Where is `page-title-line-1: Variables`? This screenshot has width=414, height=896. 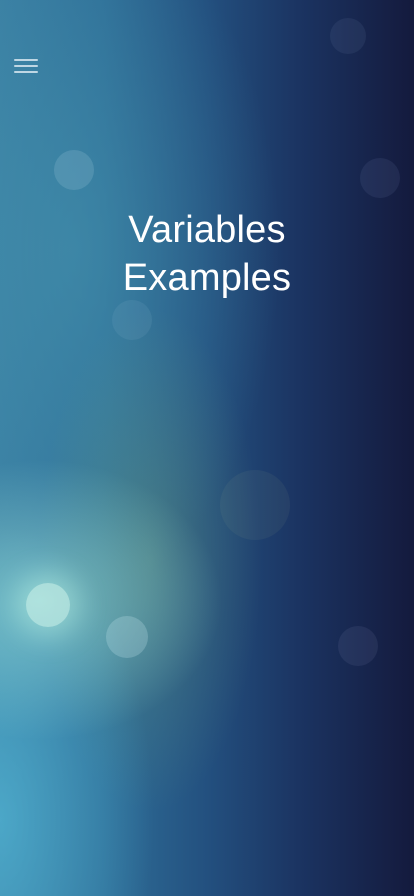
page-title-line-1: Variables is located at coordinates (207, 230).